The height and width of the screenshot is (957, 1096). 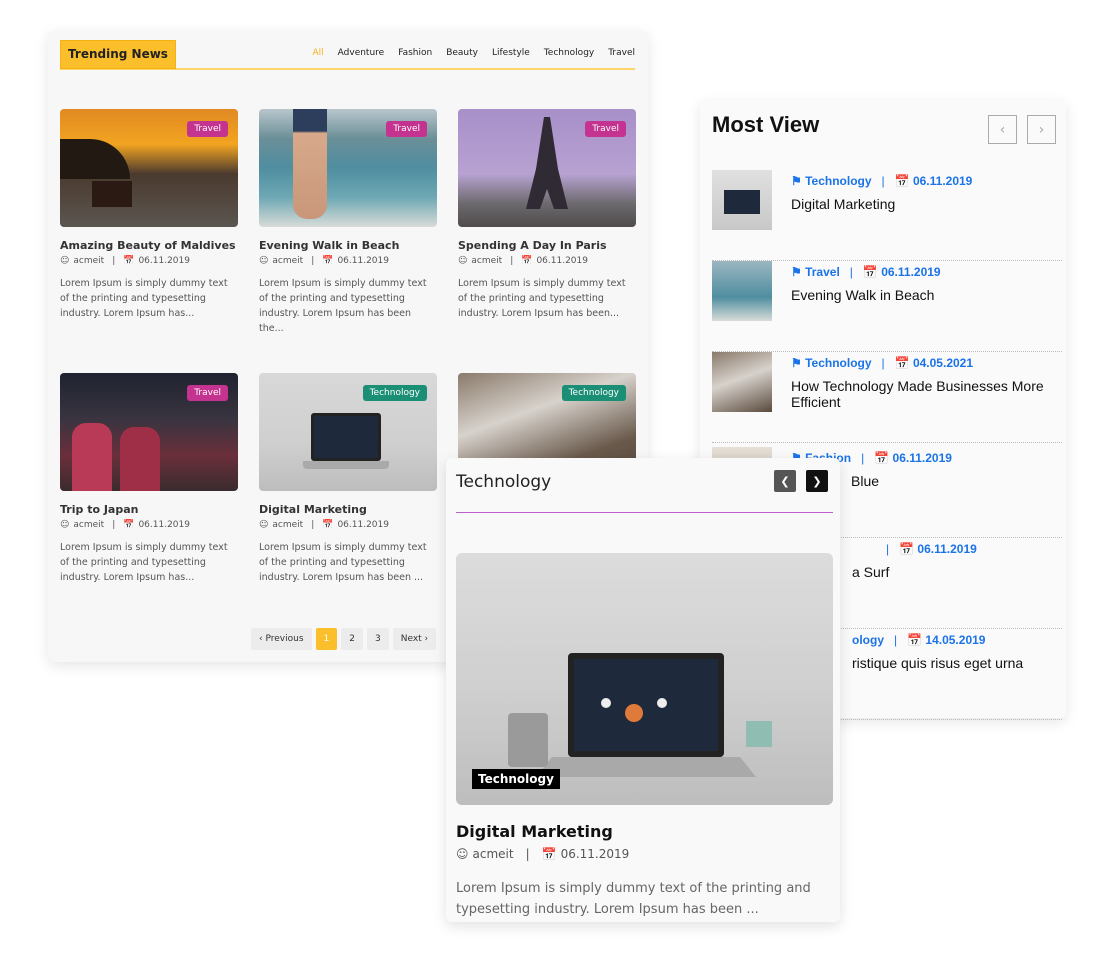 I want to click on featured-post-image: Technology, so click(x=644, y=679).